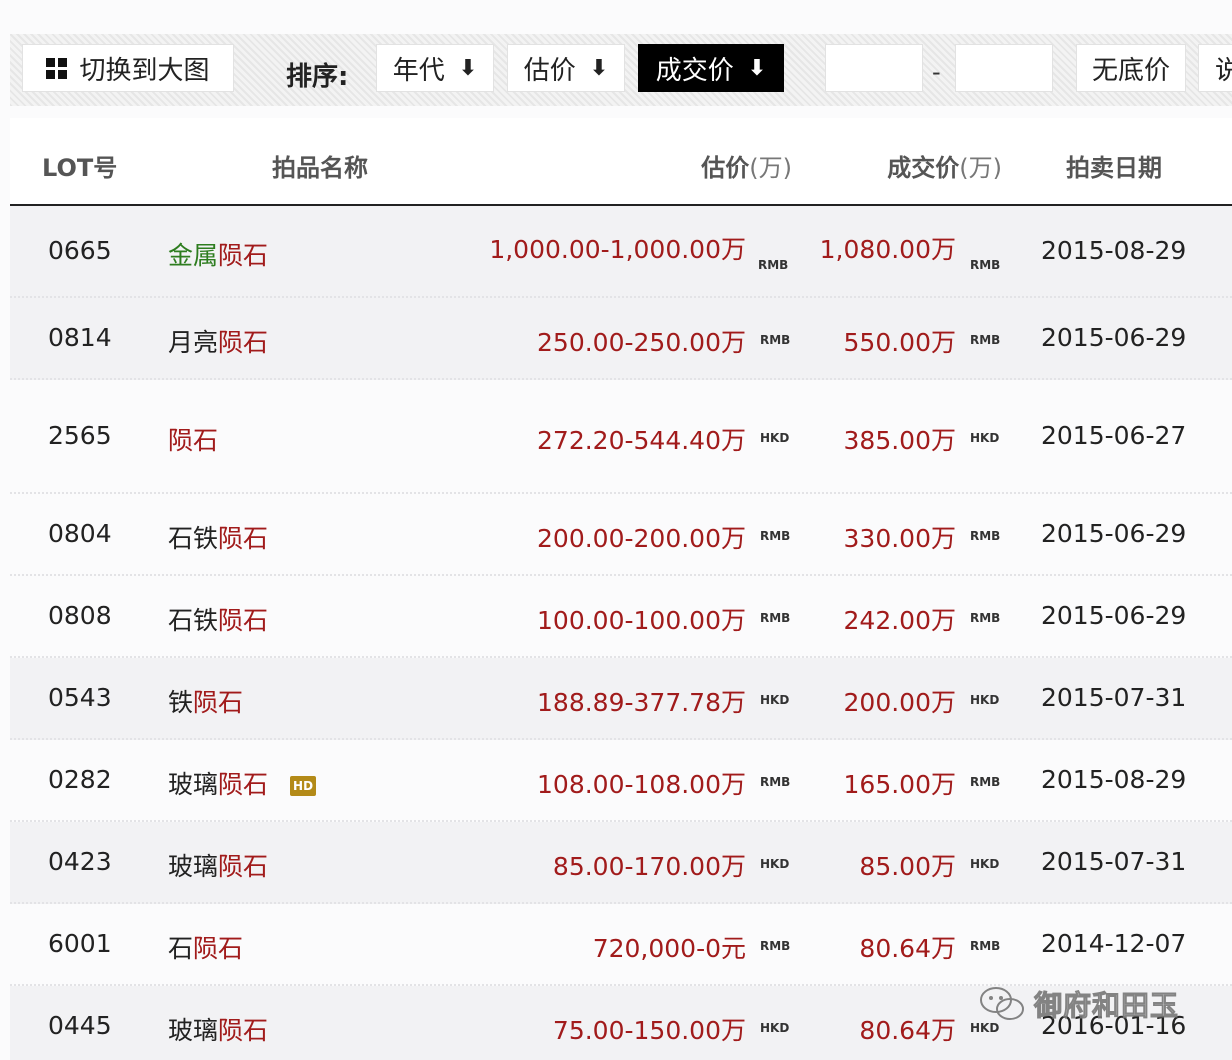  Describe the element at coordinates (205, 701) in the screenshot. I see `item-name: 铁陨石` at that location.